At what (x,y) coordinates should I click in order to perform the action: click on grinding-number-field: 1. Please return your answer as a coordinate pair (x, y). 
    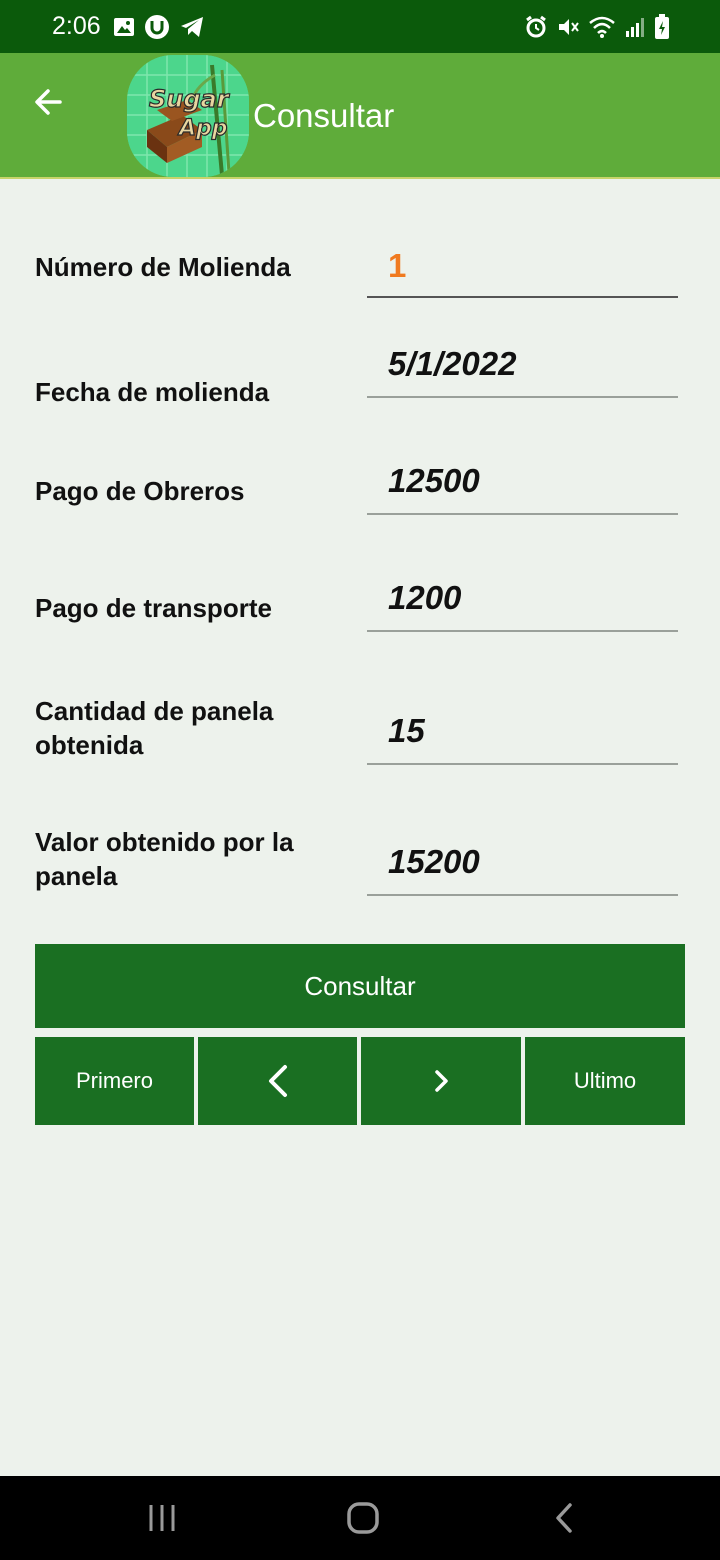
    Looking at the image, I should click on (397, 266).